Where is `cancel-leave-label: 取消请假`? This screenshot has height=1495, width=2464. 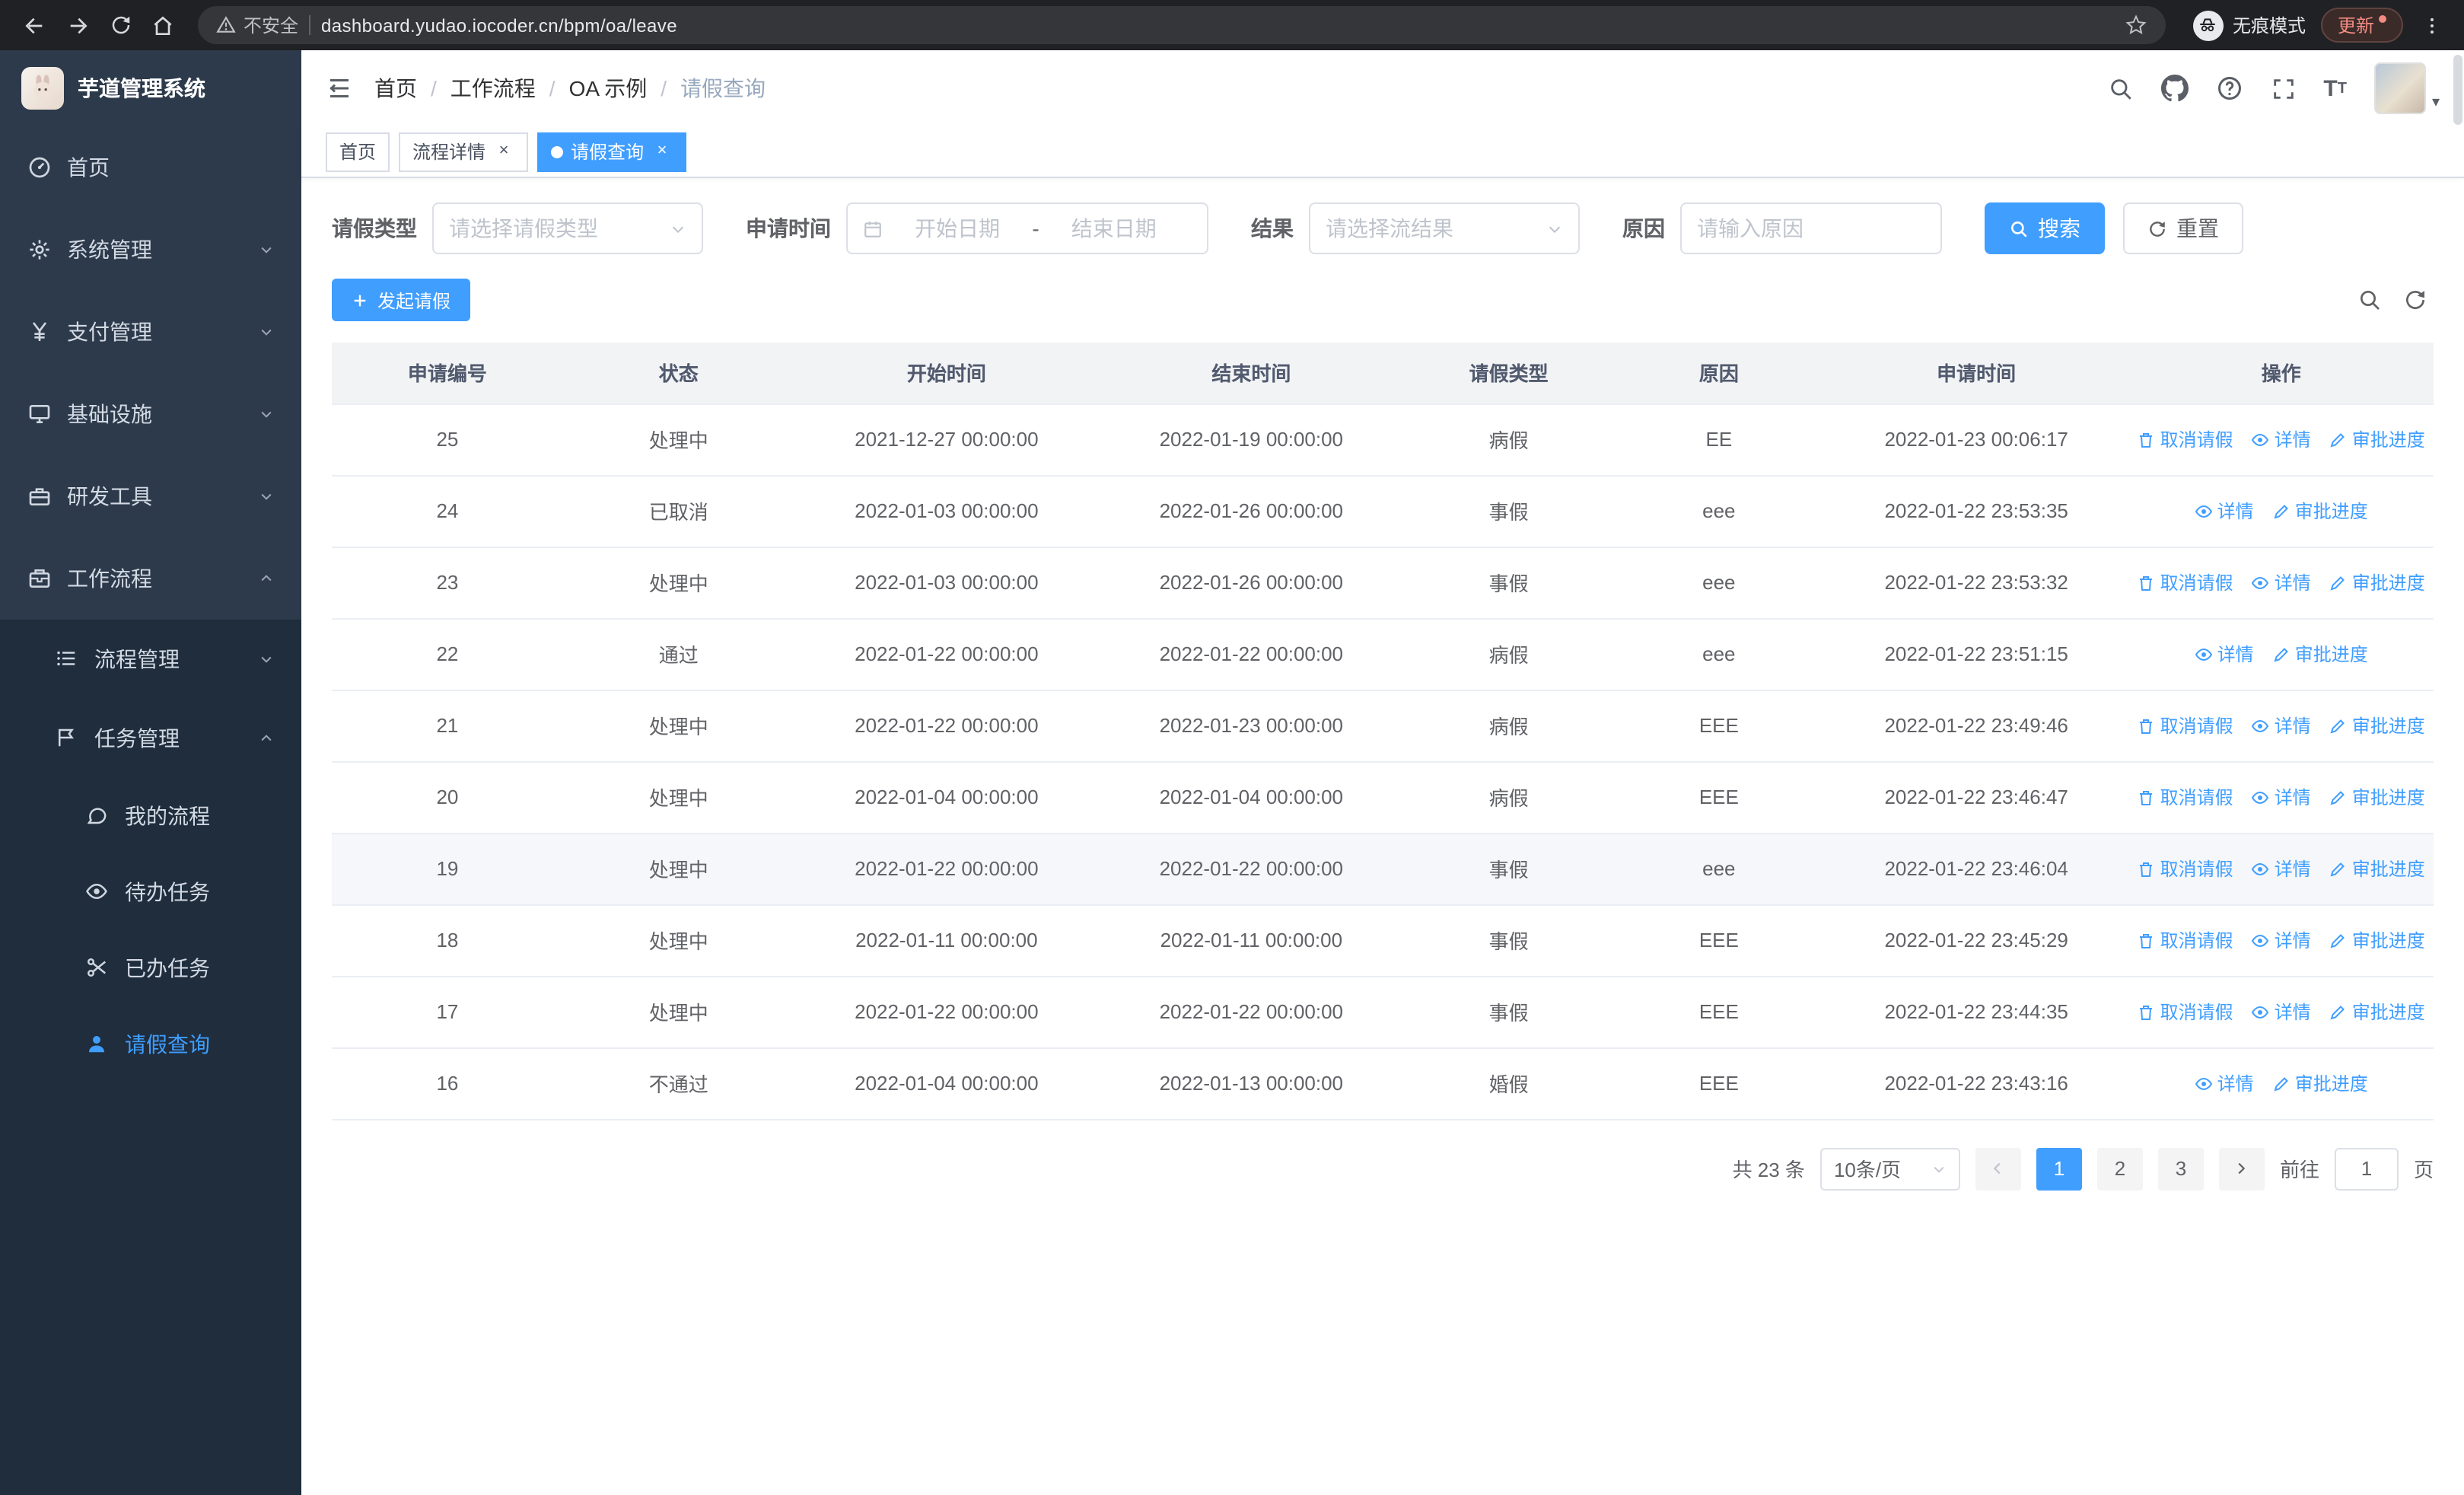
cancel-leave-label: 取消请假 is located at coordinates (2196, 440).